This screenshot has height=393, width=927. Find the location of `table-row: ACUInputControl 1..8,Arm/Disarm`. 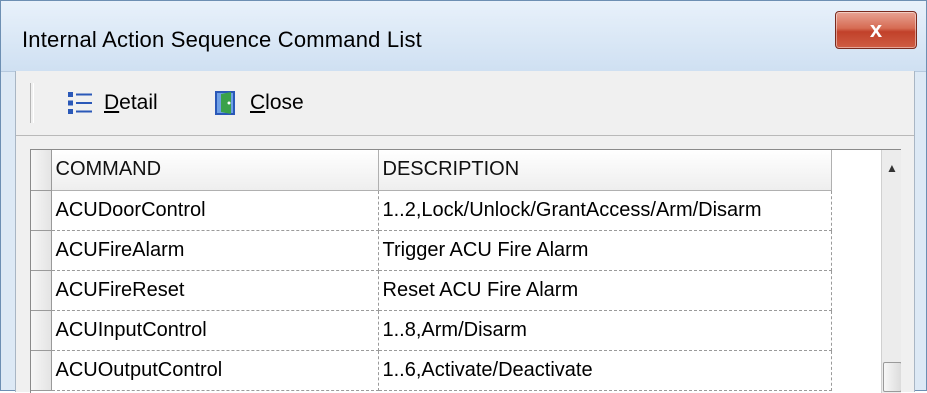

table-row: ACUInputControl 1..8,Arm/Disarm is located at coordinates (431, 330).